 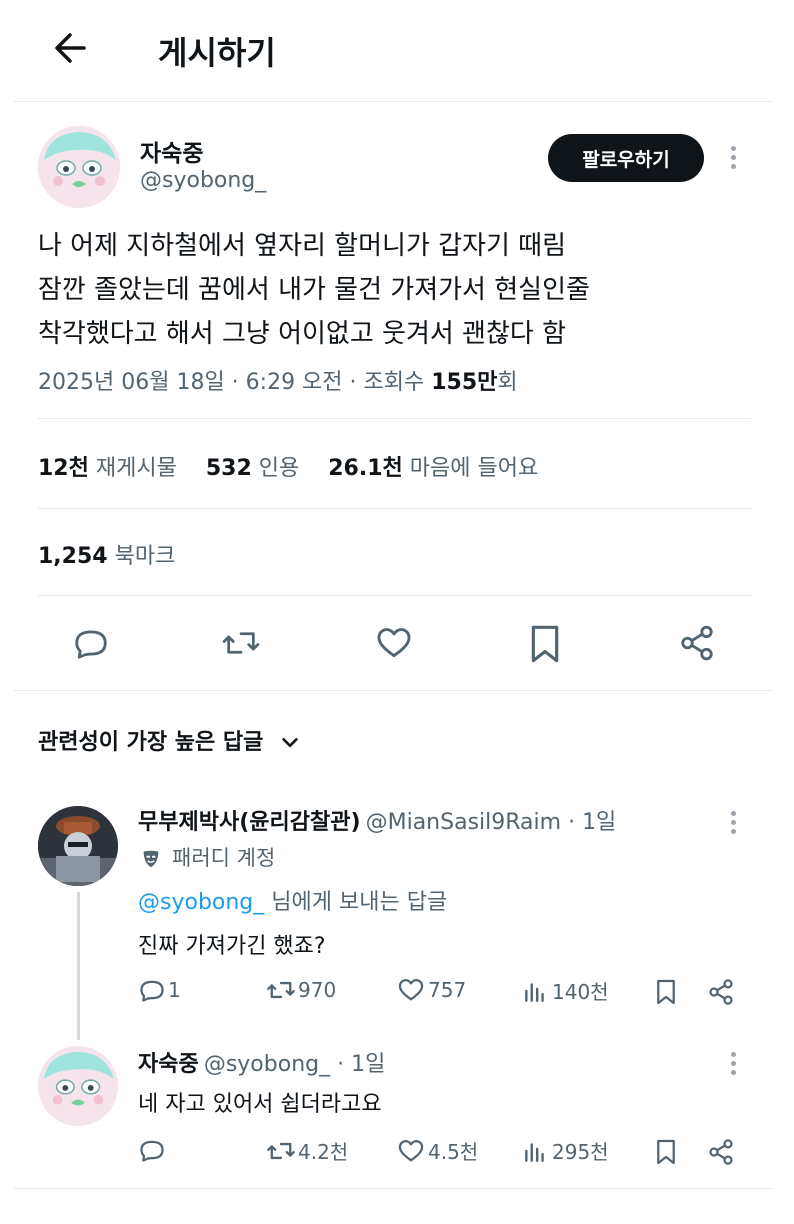 What do you see at coordinates (394, 101) in the screenshot?
I see `header-divider` at bounding box center [394, 101].